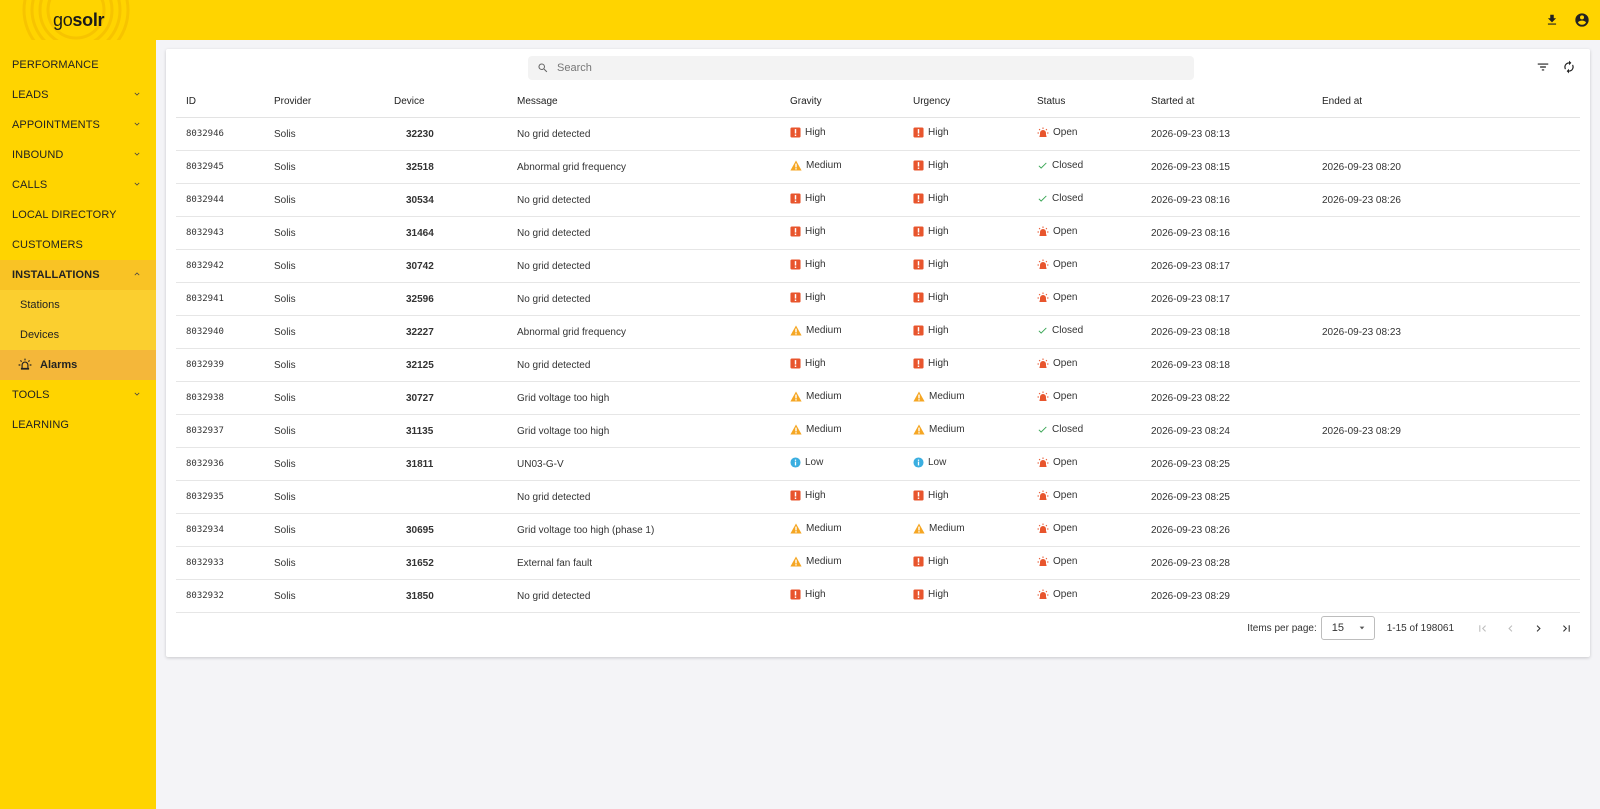  What do you see at coordinates (800, 20) in the screenshot?
I see `top-bar: gosolr` at bounding box center [800, 20].